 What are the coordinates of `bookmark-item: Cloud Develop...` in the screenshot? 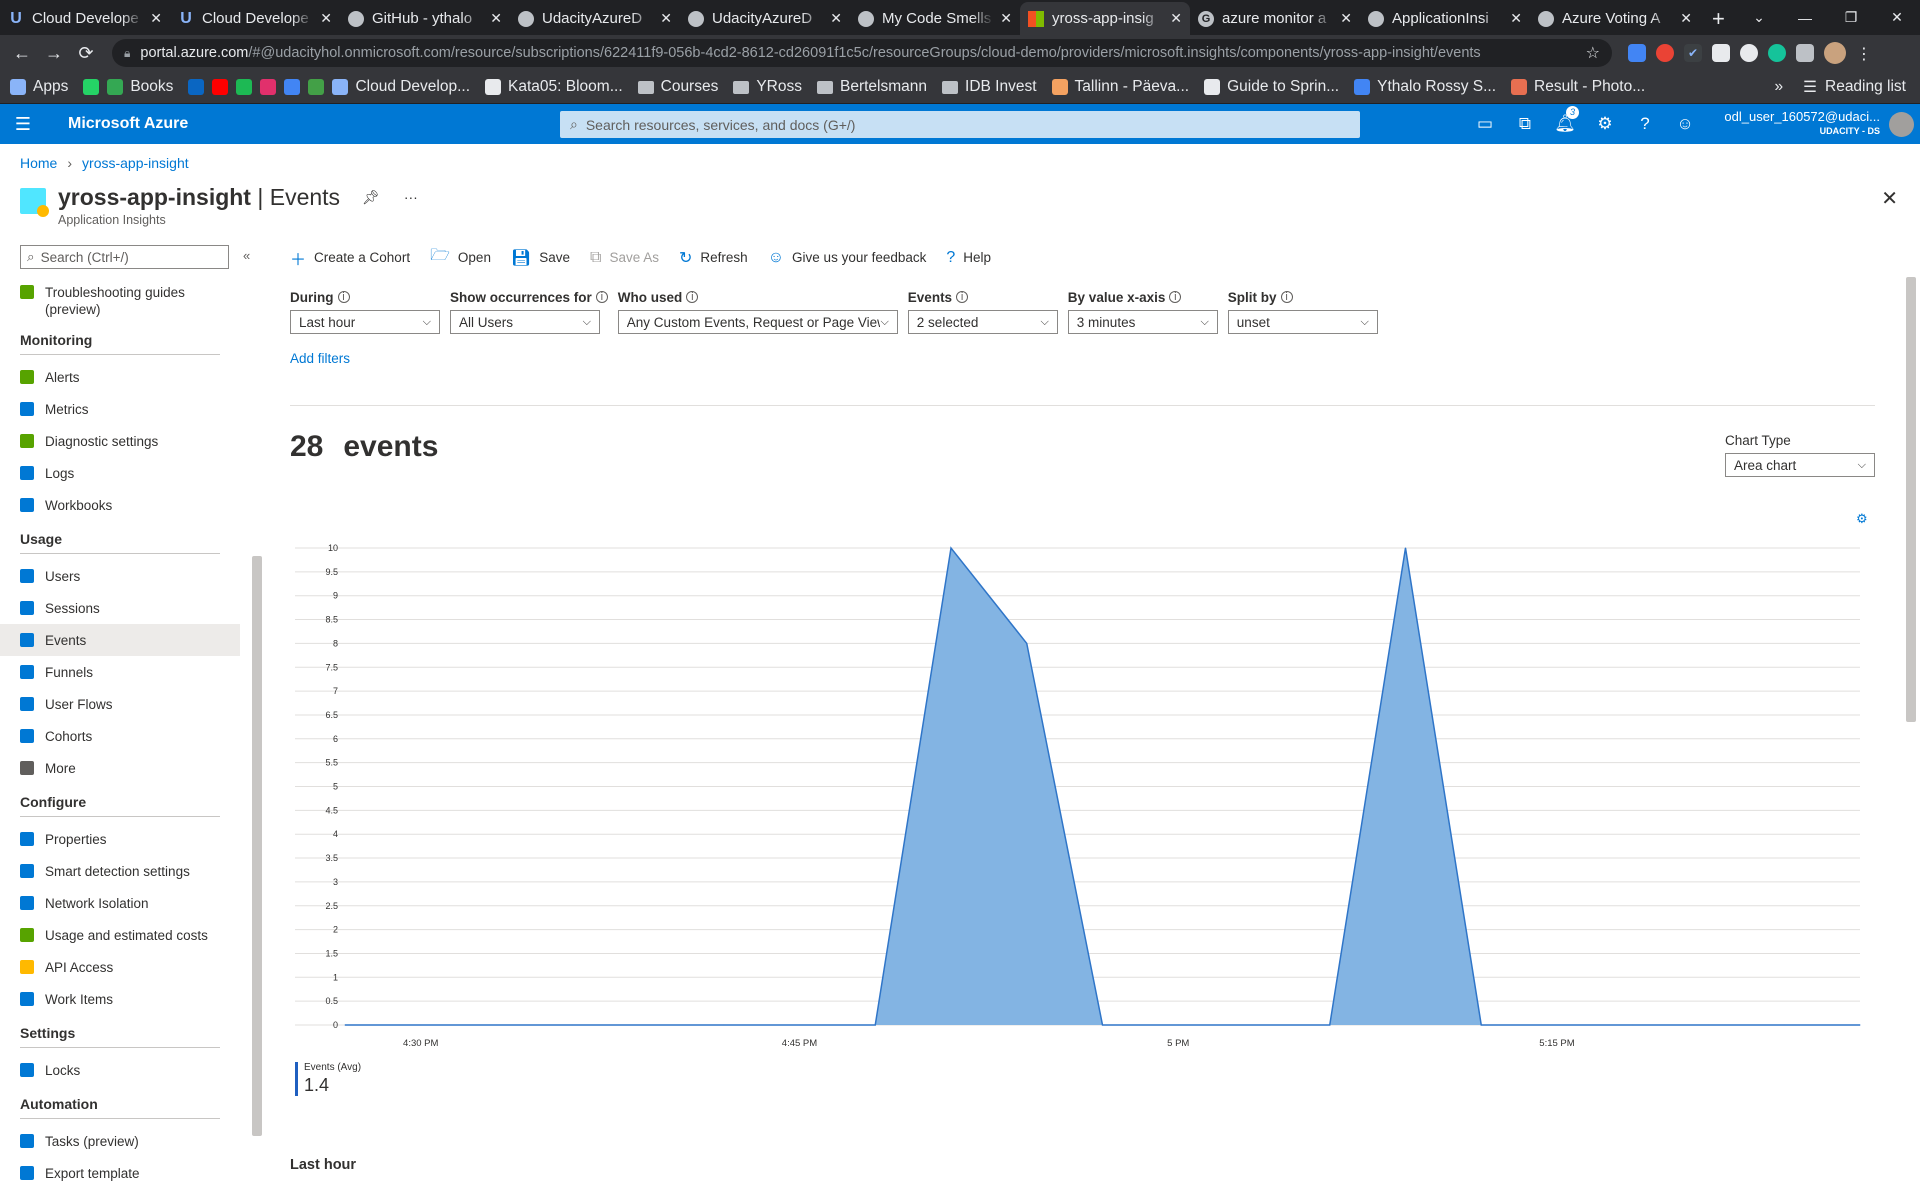 It's located at (401, 87).